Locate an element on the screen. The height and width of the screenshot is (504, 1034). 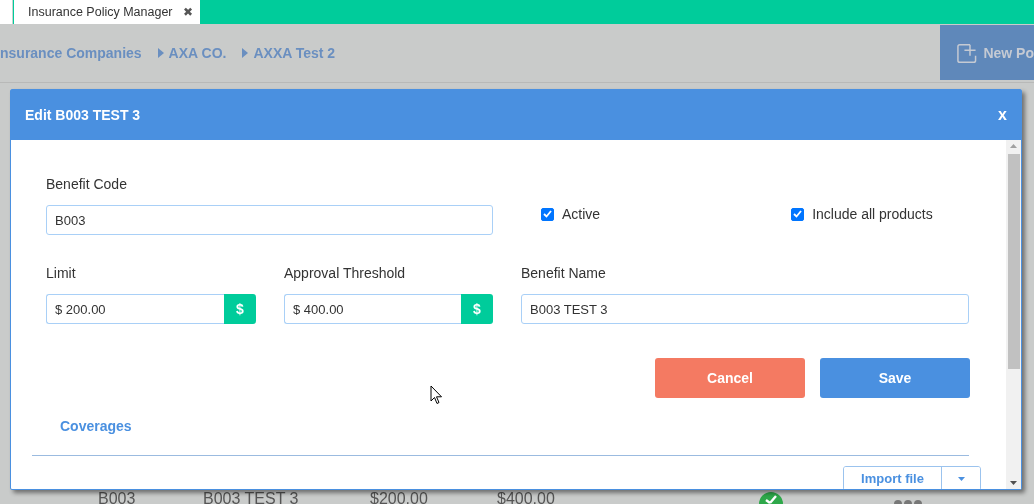
breadcrumb-link: nsurance Companies is located at coordinates (71, 53).